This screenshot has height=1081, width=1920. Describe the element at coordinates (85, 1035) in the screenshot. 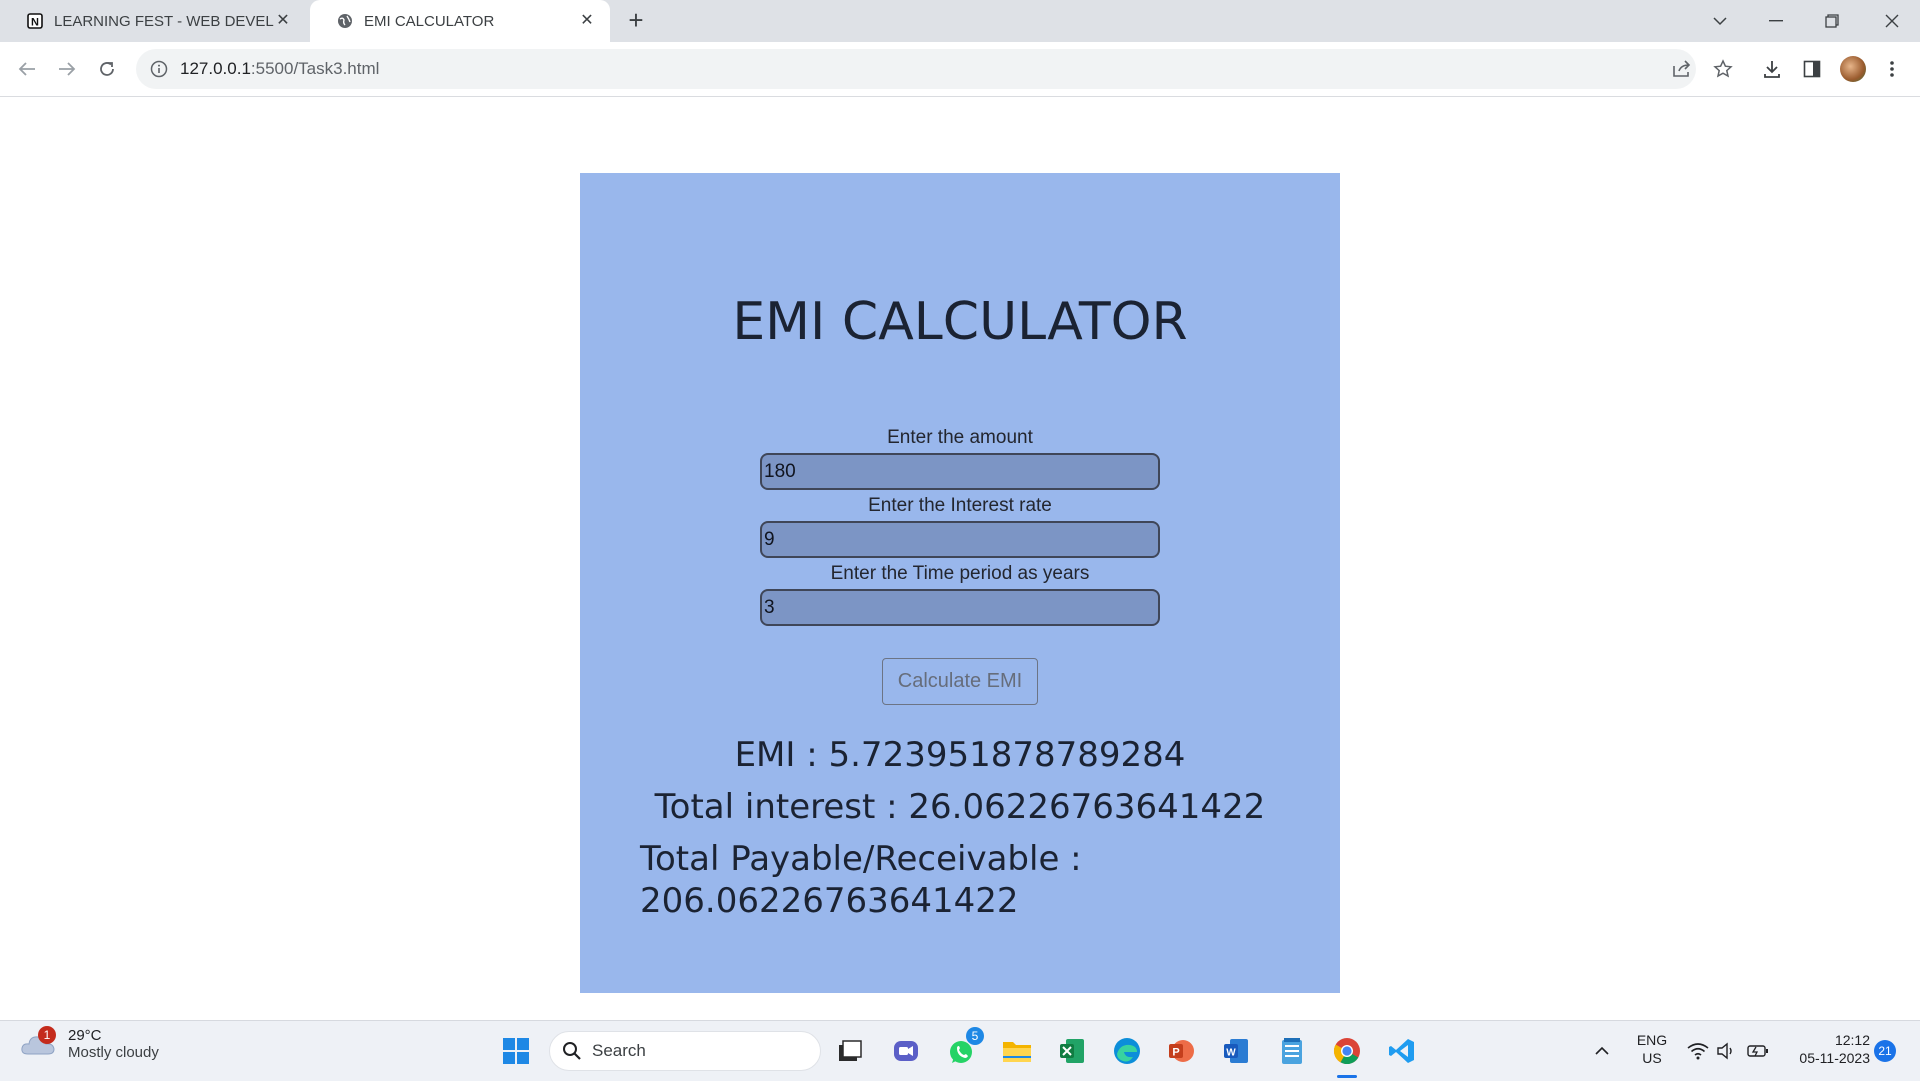

I see `weather-temp: 29°C` at that location.